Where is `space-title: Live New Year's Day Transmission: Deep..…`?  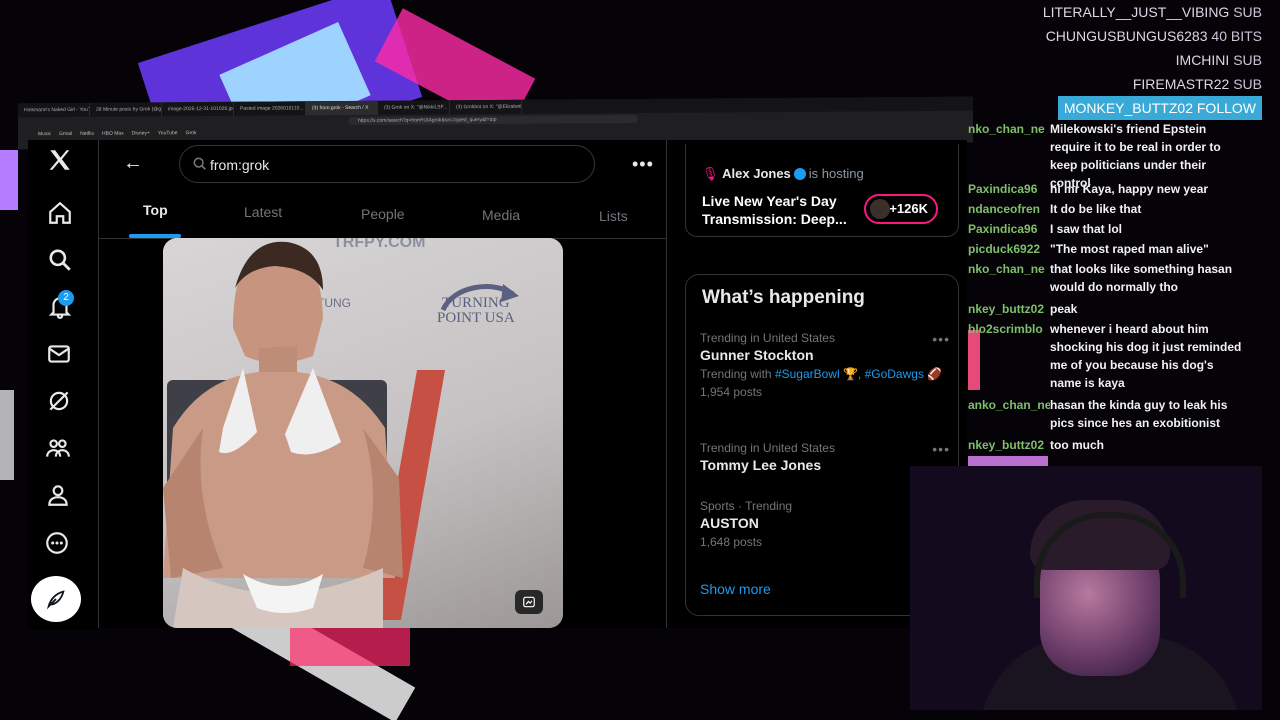
space-title: Live New Year's Day Transmission: Deep..… is located at coordinates (774, 210).